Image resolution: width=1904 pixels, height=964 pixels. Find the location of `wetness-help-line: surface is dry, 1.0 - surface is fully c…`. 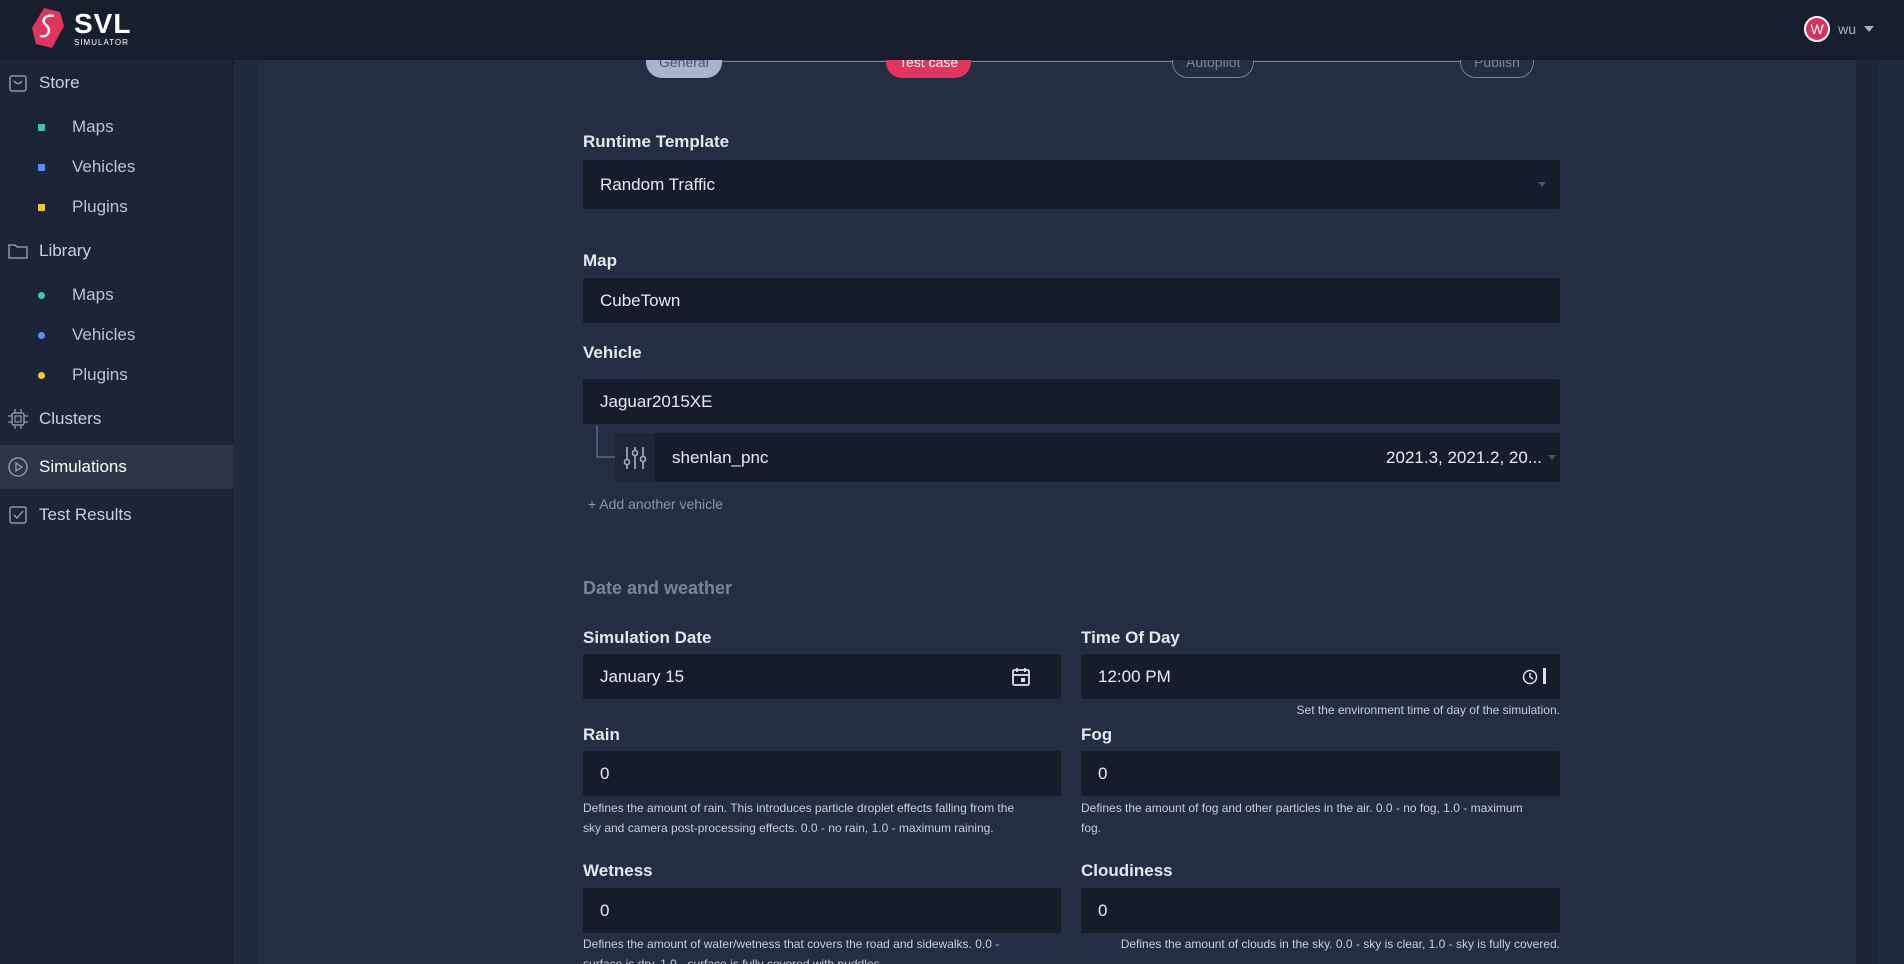

wetness-help-line: surface is dry, 1.0 - surface is fully c… is located at coordinates (733, 960).